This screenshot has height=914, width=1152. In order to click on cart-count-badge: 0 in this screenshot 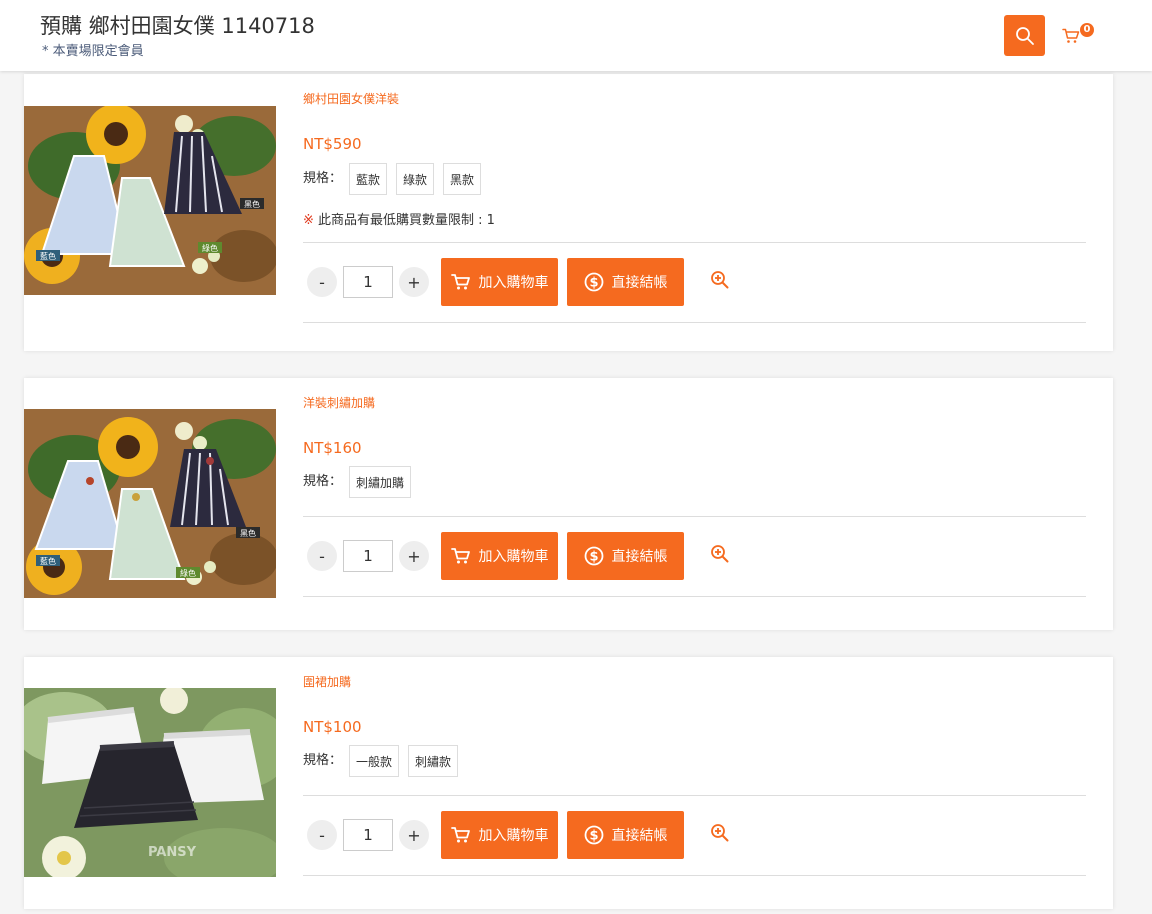, I will do `click(1087, 30)`.